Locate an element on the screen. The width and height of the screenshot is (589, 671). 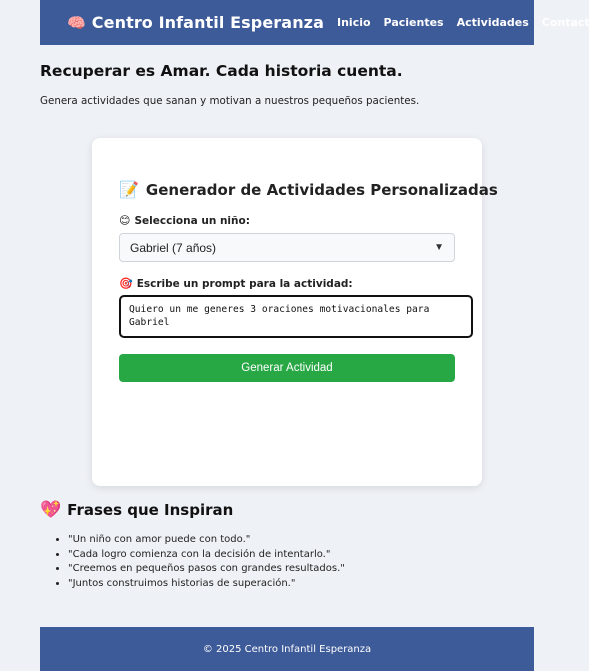
quotes-title-text: Frases que Inspiran is located at coordinates (150, 510).